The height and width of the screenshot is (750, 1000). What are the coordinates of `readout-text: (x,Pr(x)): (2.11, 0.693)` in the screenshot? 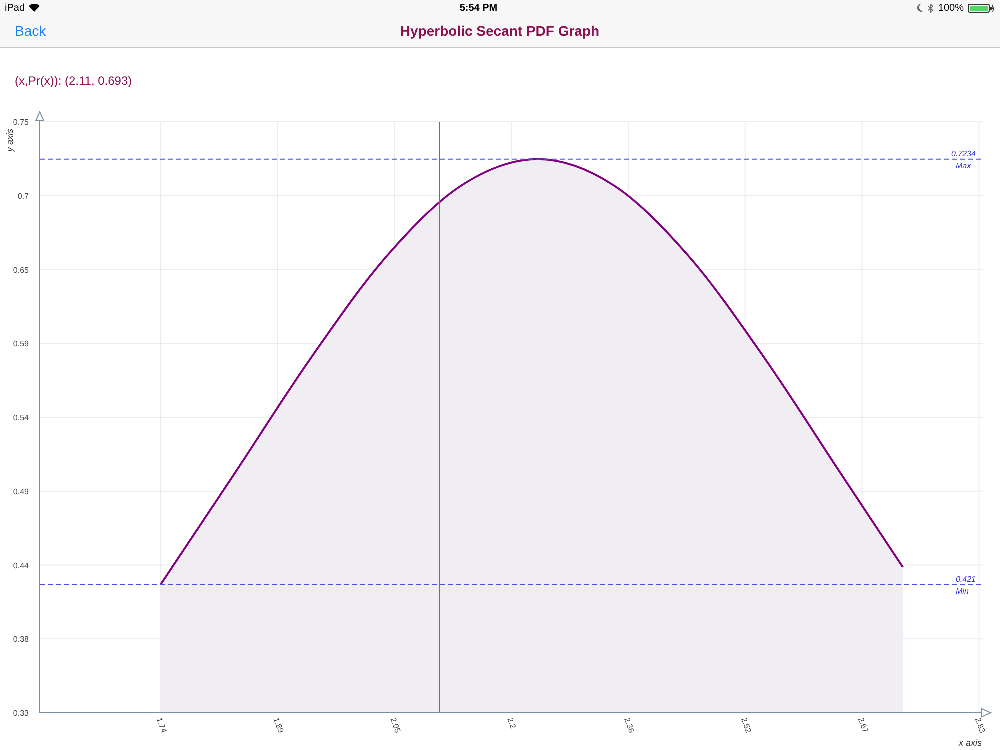 It's located at (73, 81).